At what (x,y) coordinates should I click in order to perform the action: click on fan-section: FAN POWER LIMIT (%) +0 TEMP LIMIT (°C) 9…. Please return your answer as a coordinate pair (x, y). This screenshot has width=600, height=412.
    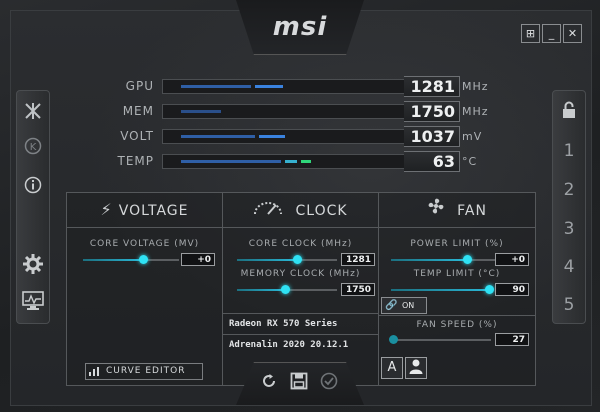
    Looking at the image, I should click on (457, 289).